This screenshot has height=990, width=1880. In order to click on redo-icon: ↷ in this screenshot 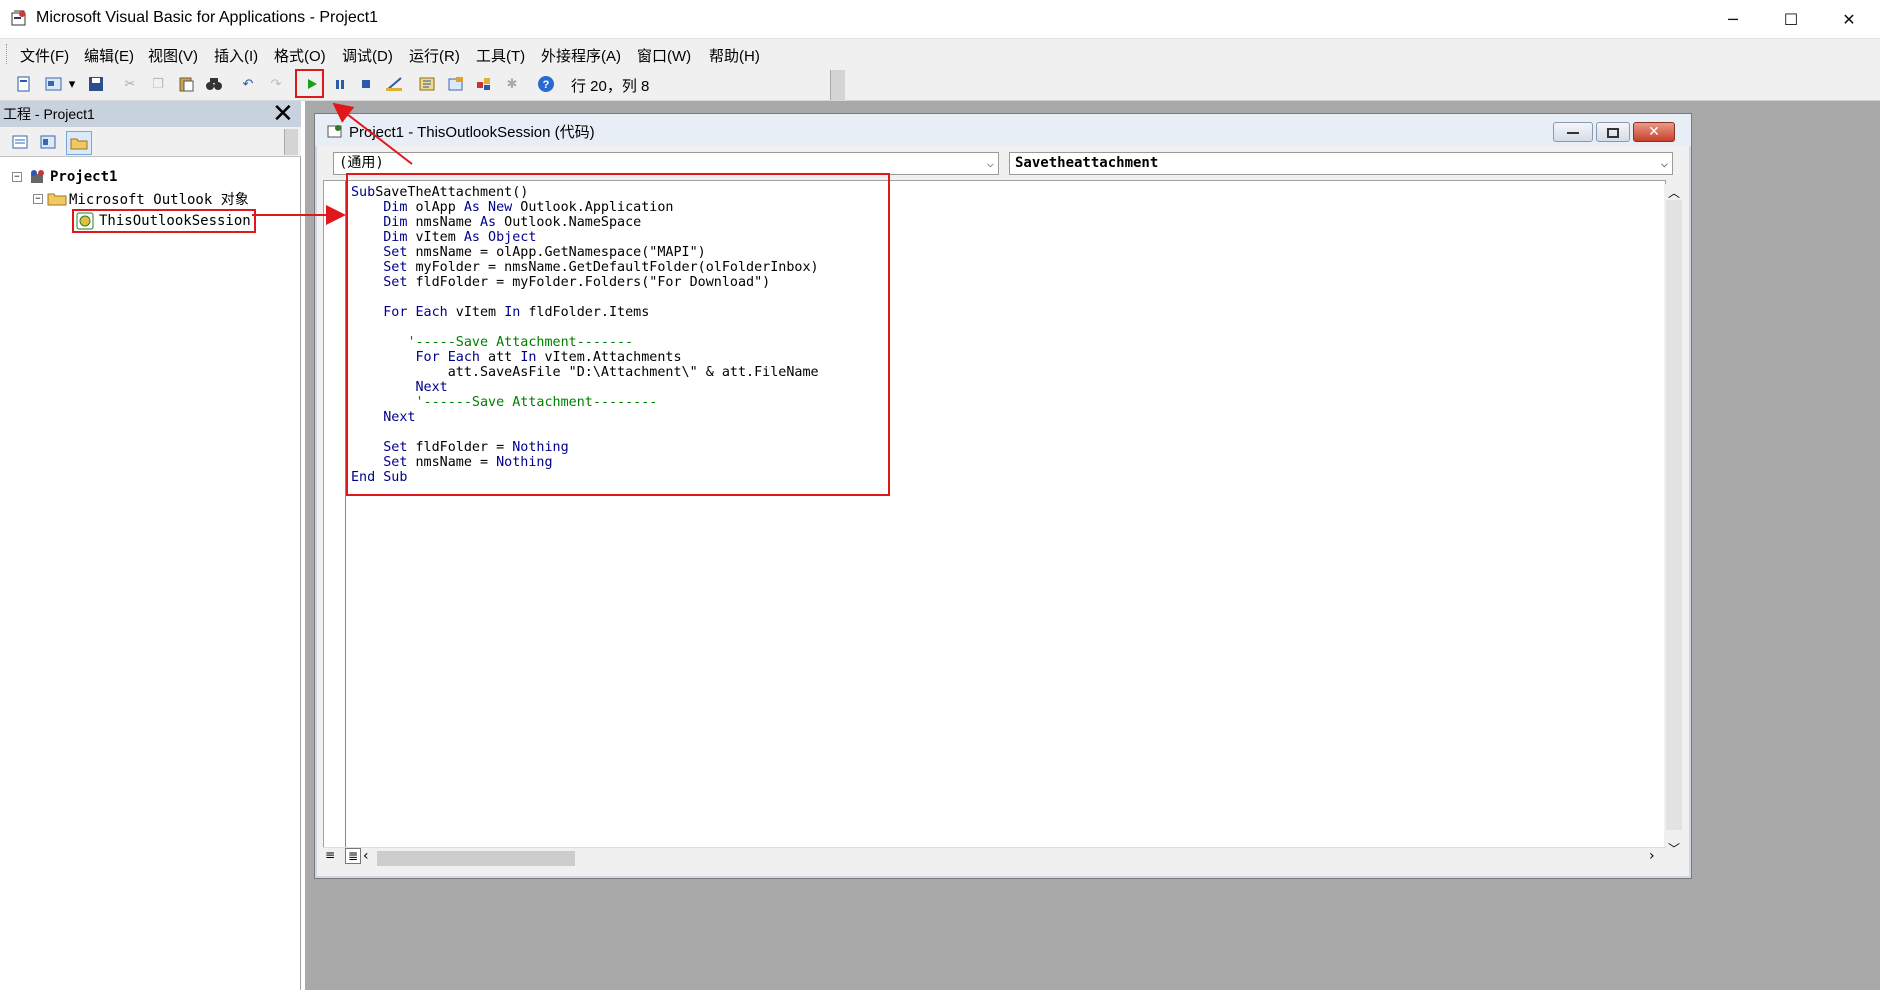, I will do `click(276, 84)`.